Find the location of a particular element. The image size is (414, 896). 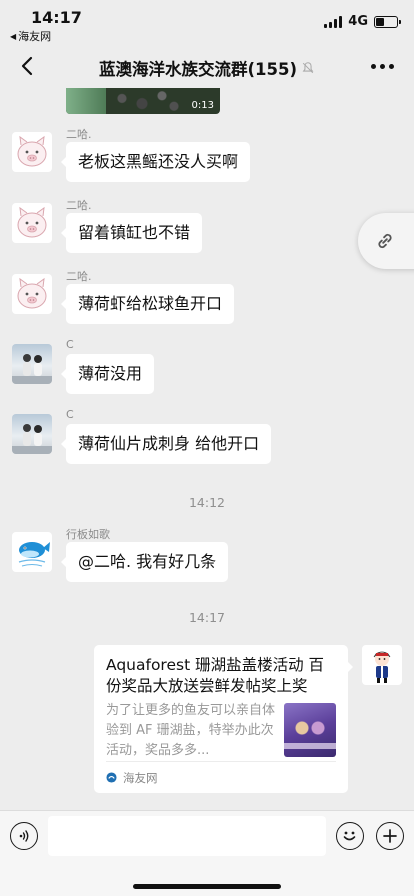

emoji-button is located at coordinates (350, 836).